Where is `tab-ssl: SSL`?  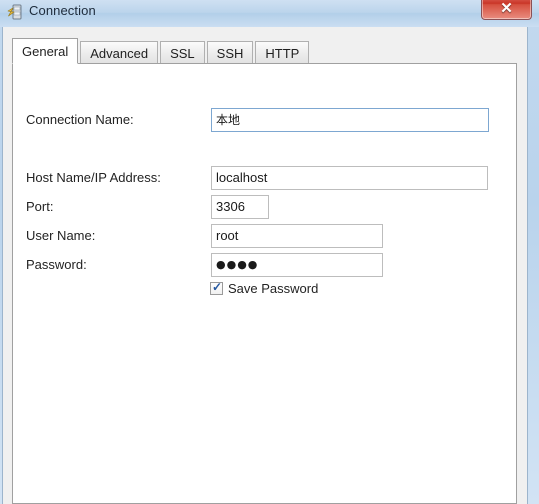
tab-ssl: SSL is located at coordinates (182, 52).